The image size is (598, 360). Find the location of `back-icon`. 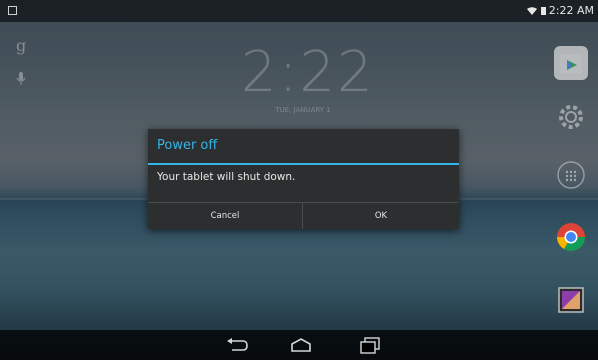

back-icon is located at coordinates (237, 345).